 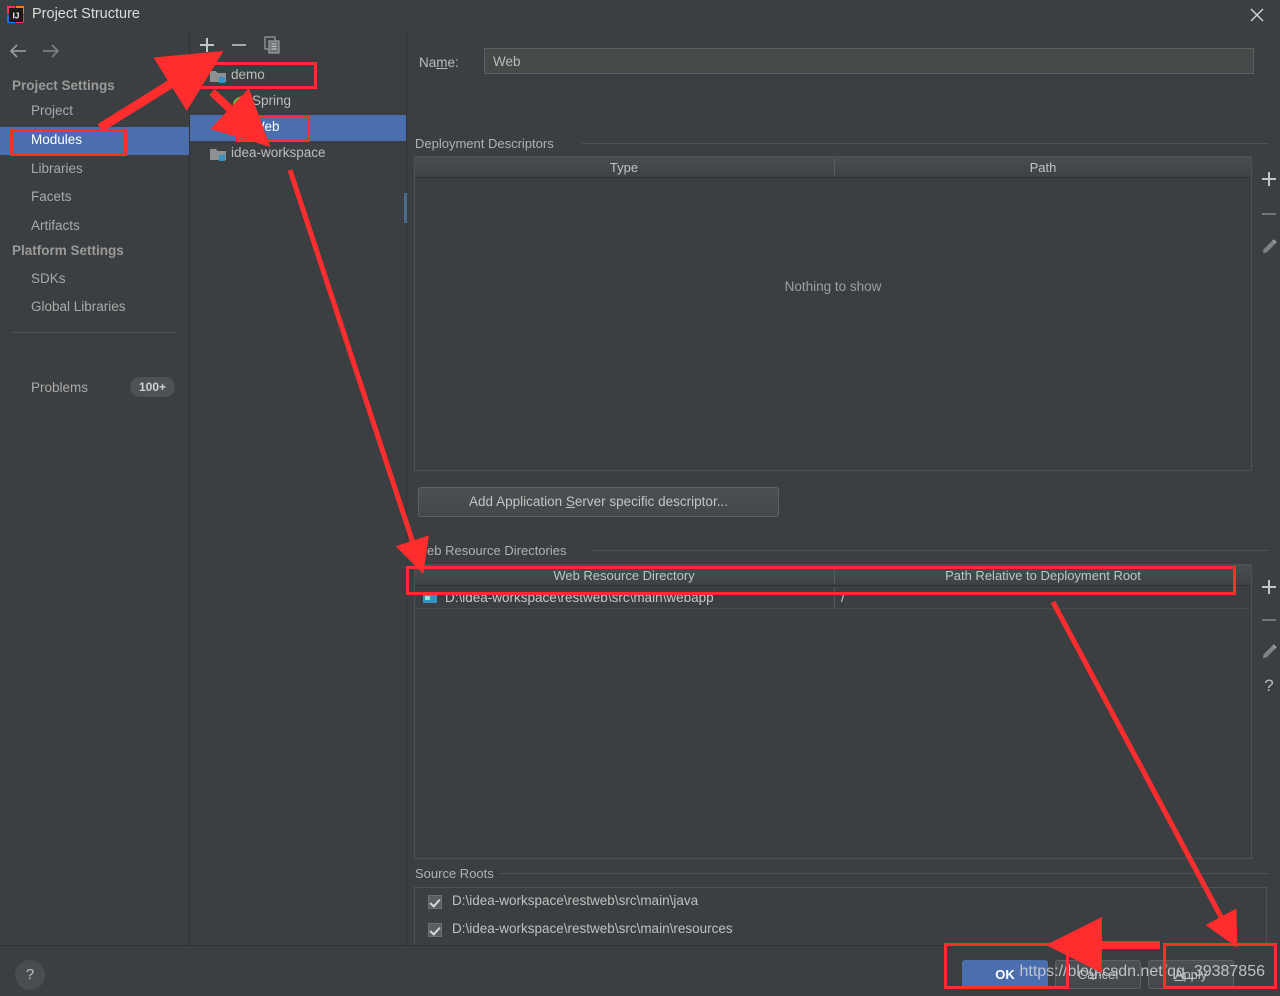 I want to click on navigation-arrows, so click(x=94, y=53).